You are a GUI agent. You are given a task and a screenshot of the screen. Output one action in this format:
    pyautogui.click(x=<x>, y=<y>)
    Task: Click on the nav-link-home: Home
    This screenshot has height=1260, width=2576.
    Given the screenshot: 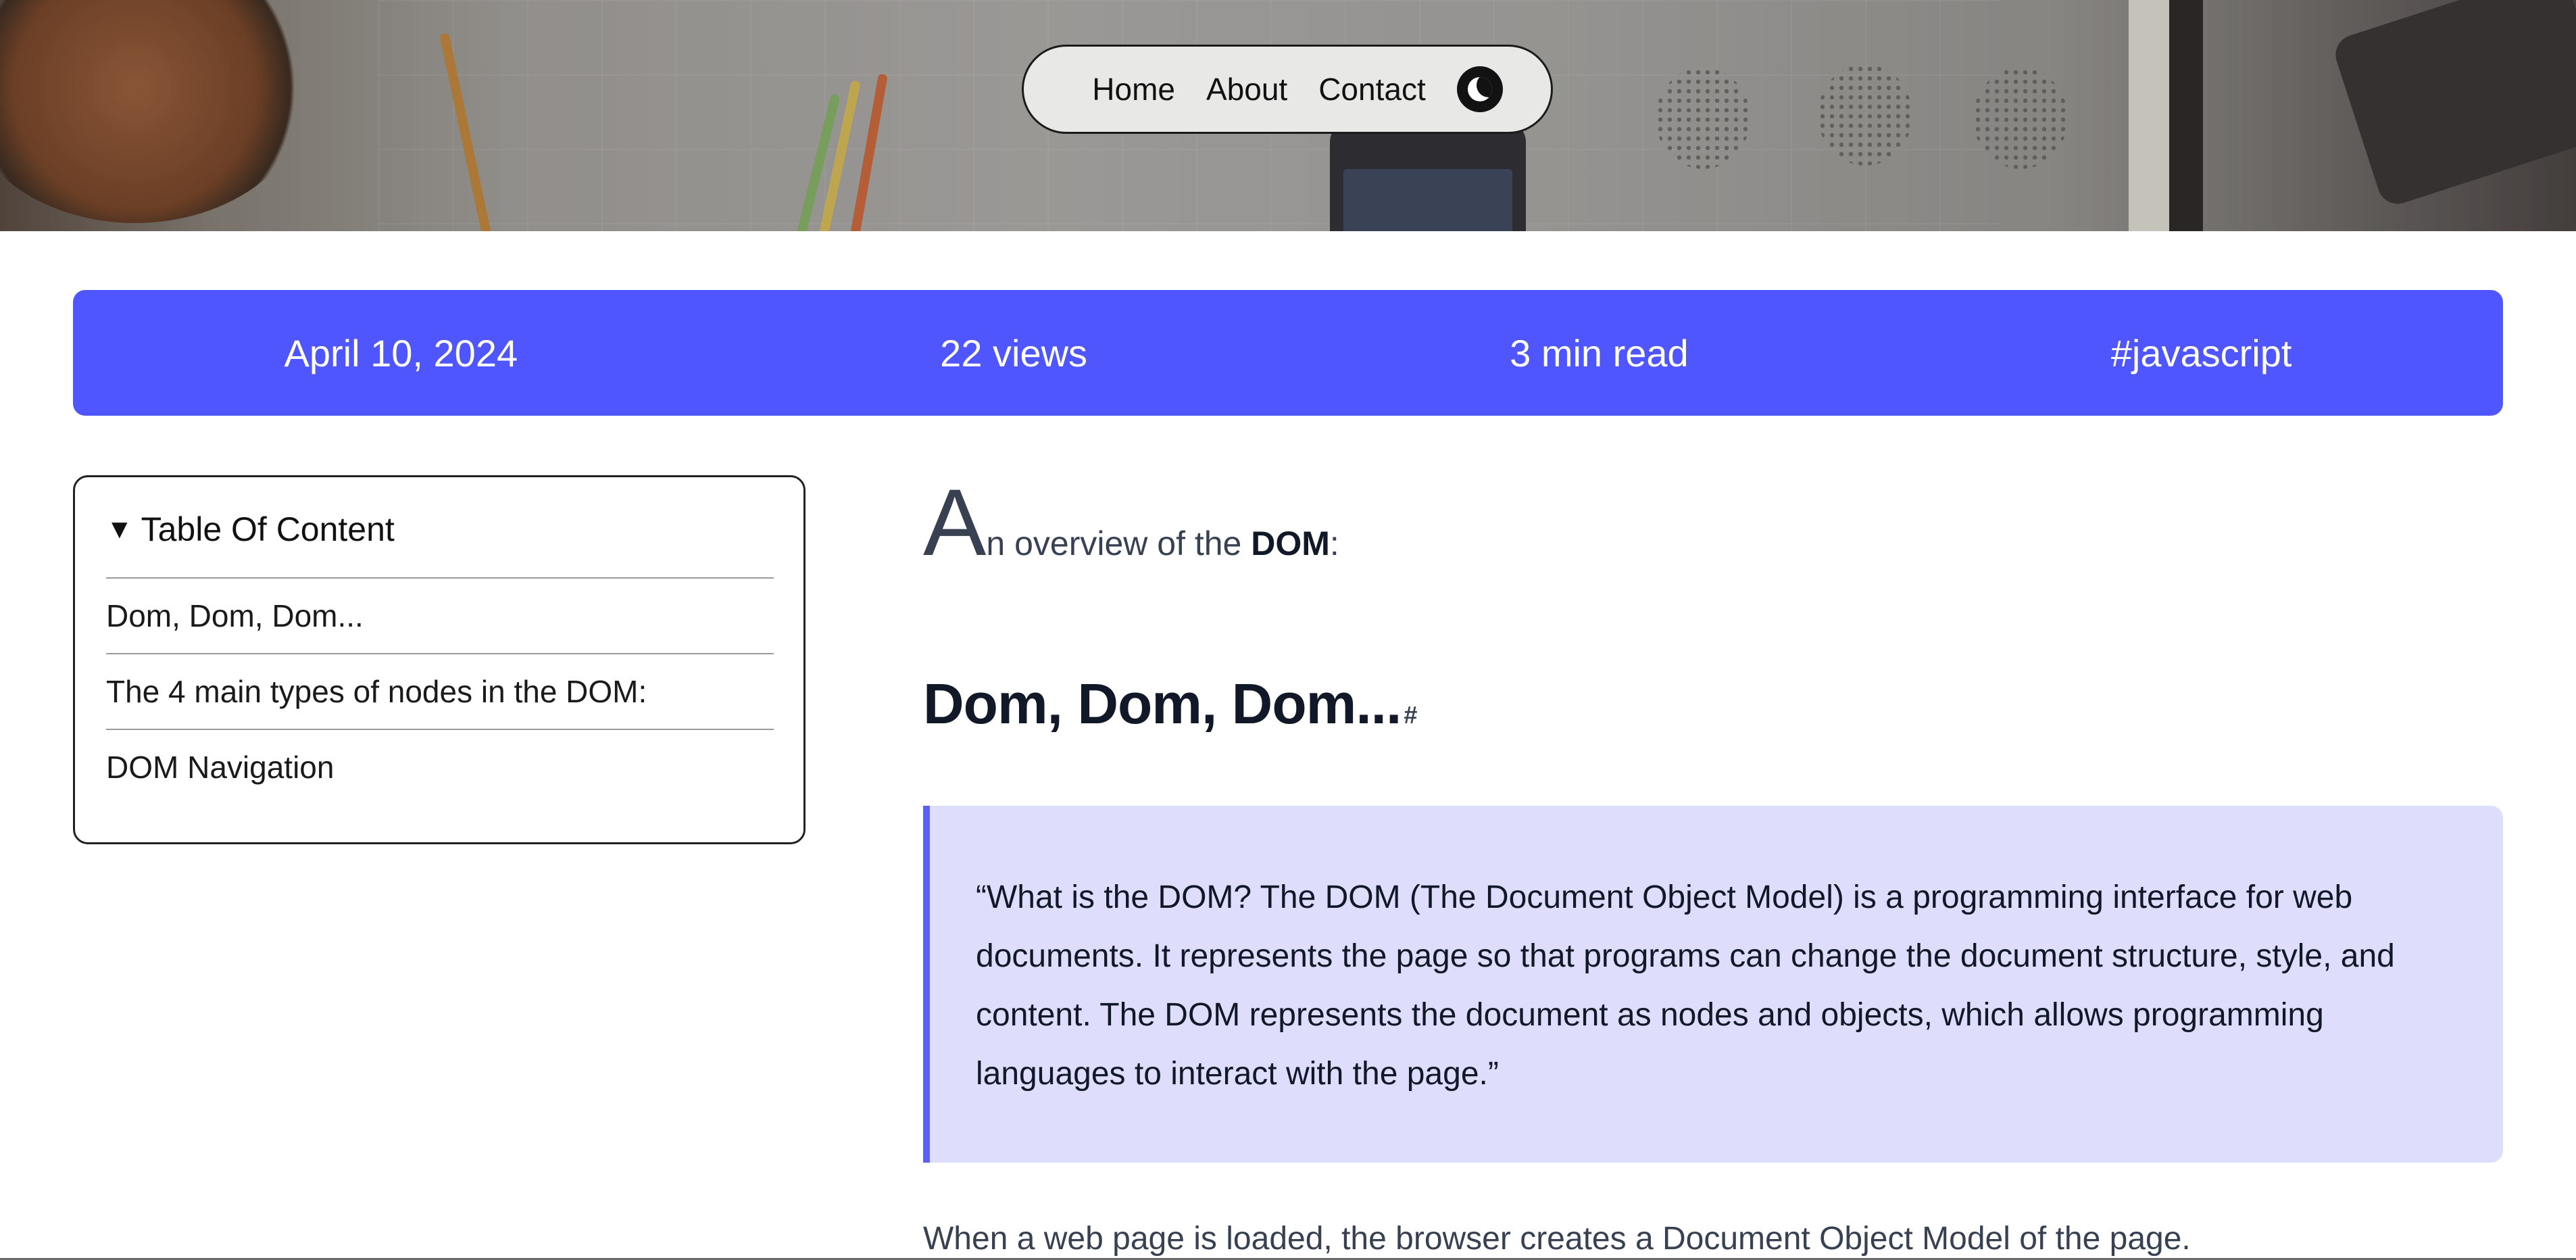 What is the action you would take?
    pyautogui.click(x=1133, y=89)
    